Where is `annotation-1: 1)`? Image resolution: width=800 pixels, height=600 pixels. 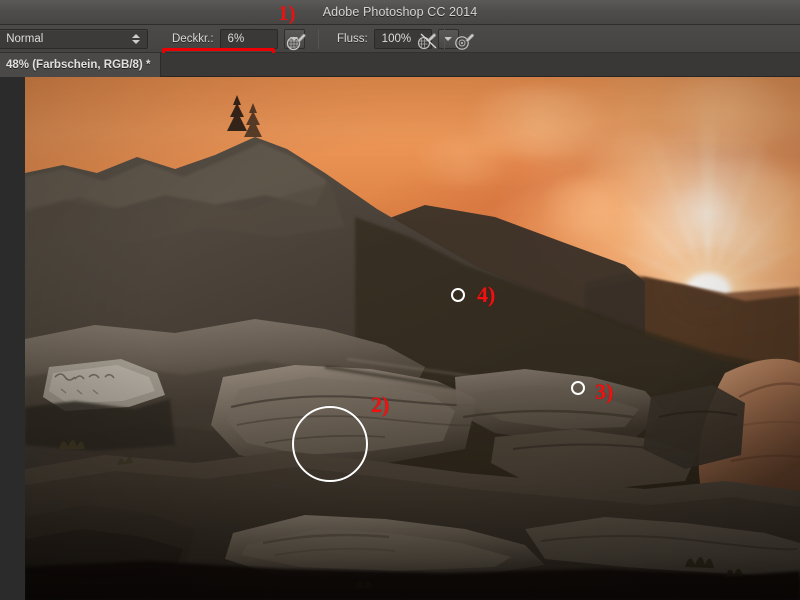 annotation-1: 1) is located at coordinates (287, 13).